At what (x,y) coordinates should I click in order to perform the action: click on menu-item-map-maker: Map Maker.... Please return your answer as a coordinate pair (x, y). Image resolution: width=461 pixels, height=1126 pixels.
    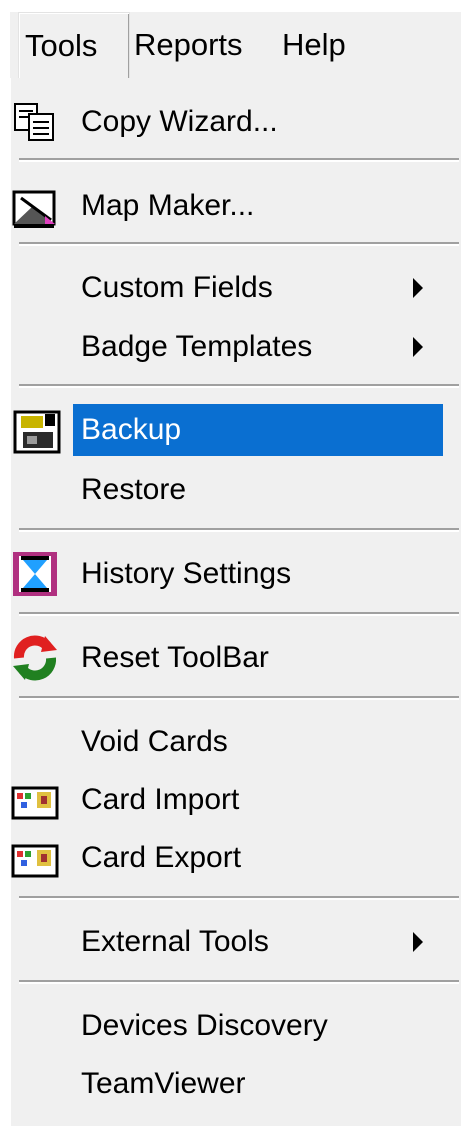
    Looking at the image, I should click on (163, 206).